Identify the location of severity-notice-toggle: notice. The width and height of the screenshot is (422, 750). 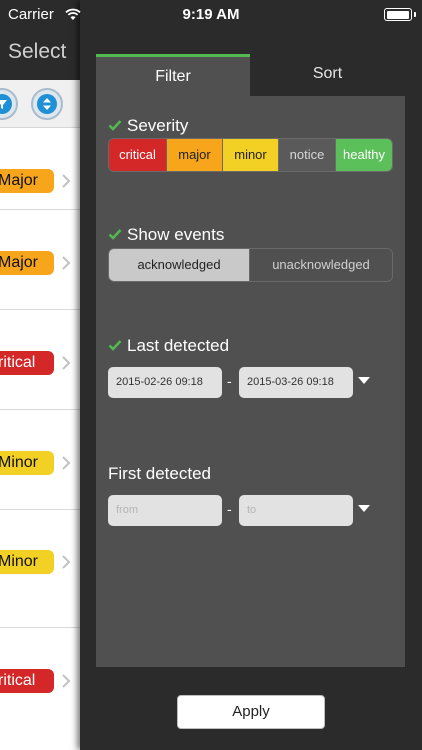
(307, 155).